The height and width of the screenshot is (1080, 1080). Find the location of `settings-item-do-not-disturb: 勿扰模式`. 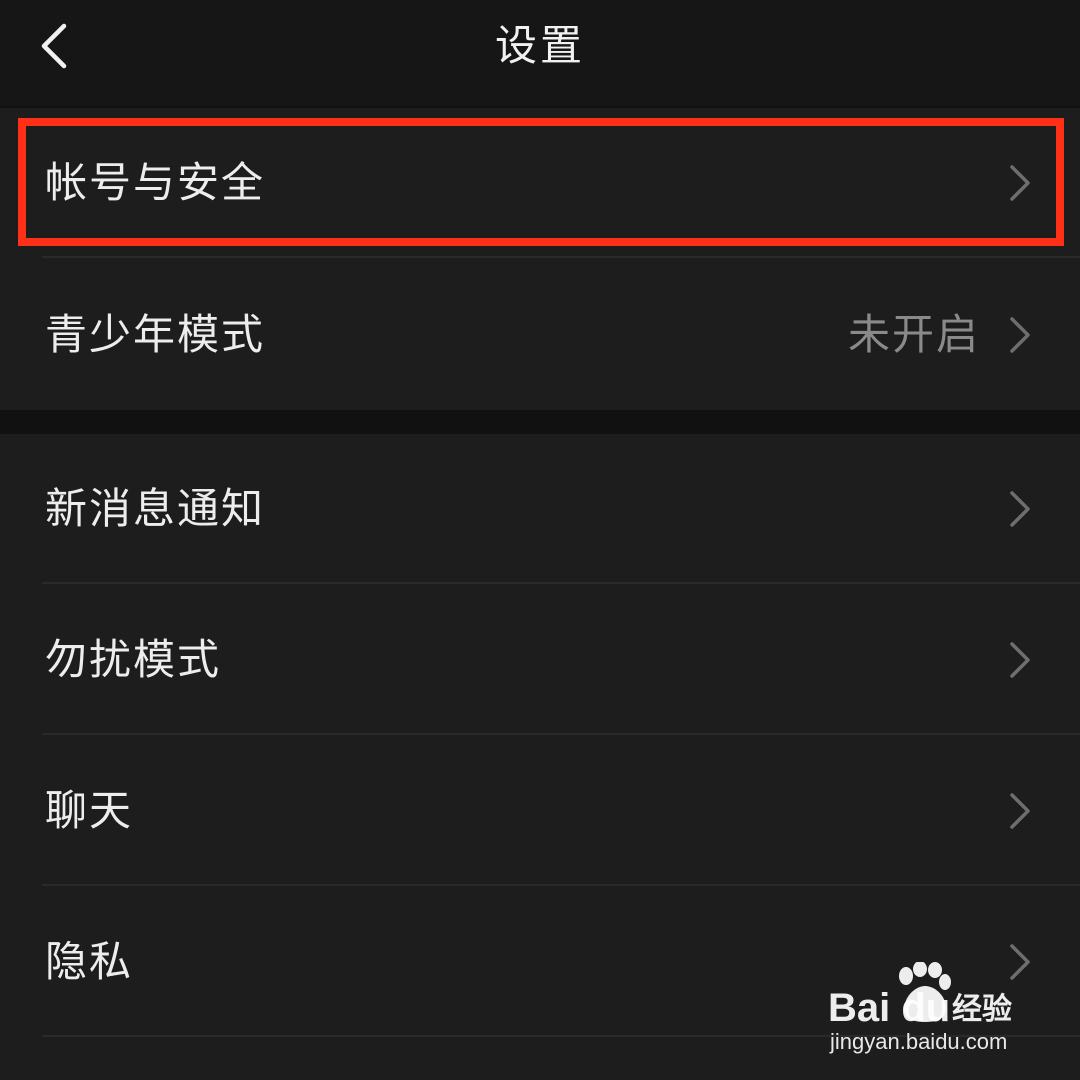

settings-item-do-not-disturb: 勿扰模式 is located at coordinates (540, 660).